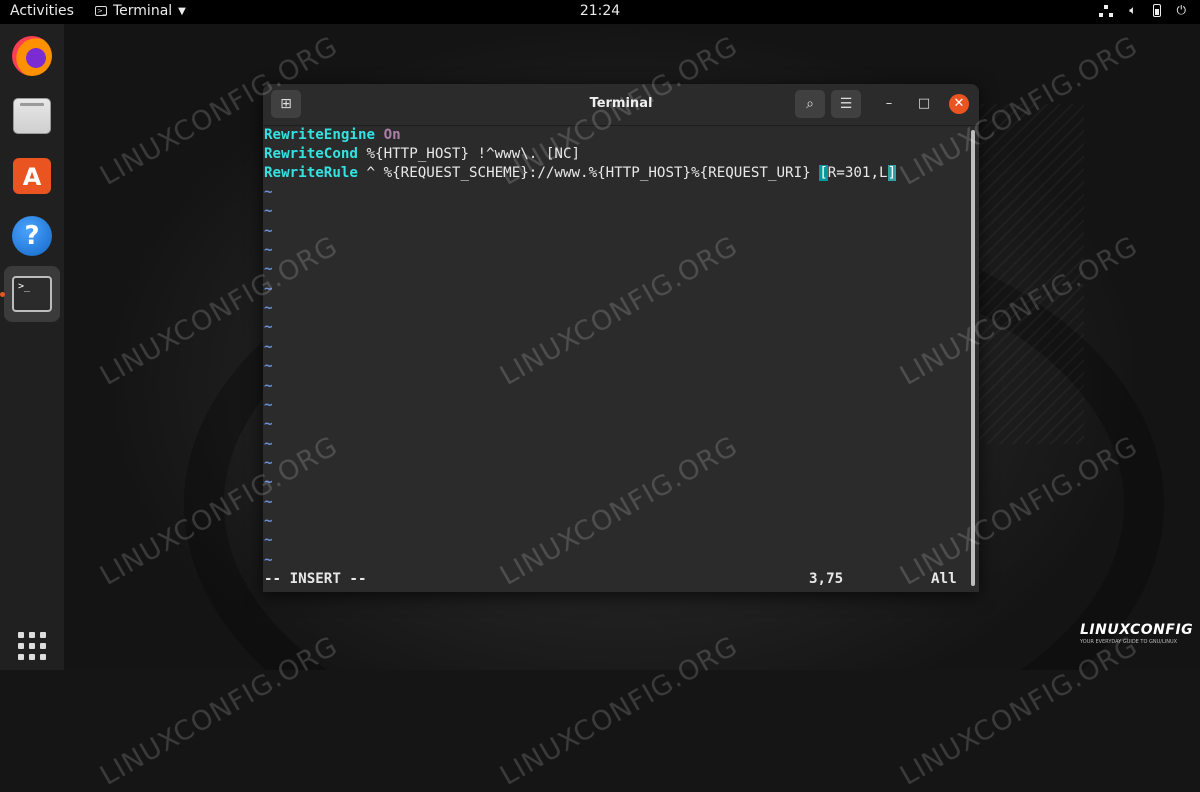 This screenshot has width=1200, height=792. Describe the element at coordinates (320, 135) in the screenshot. I see `keyword: RewriteEngine` at that location.